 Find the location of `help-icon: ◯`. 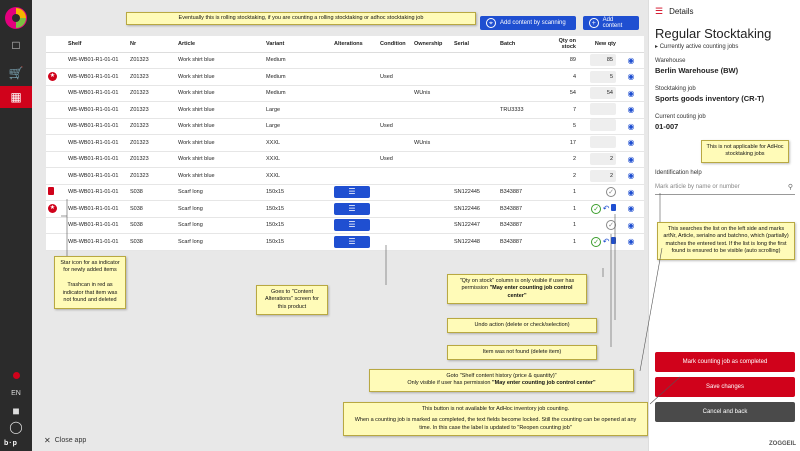

help-icon: ◯ is located at coordinates (16, 427).